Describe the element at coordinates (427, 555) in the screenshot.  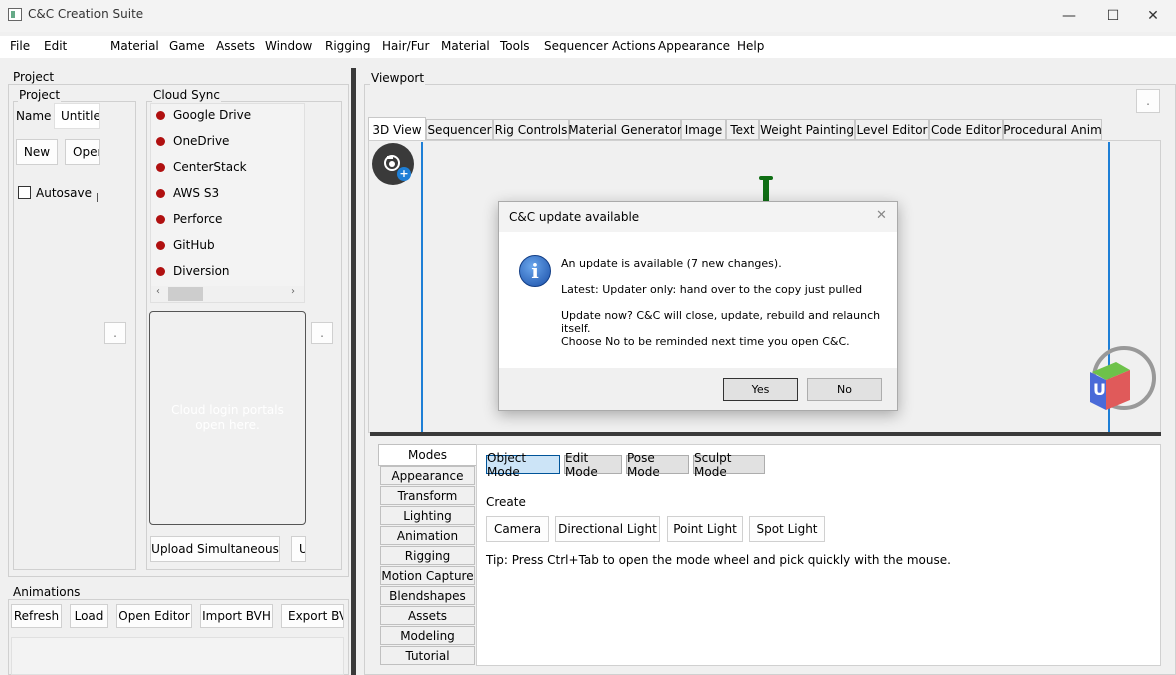
I see `side-tab-rigging: Rigging` at that location.